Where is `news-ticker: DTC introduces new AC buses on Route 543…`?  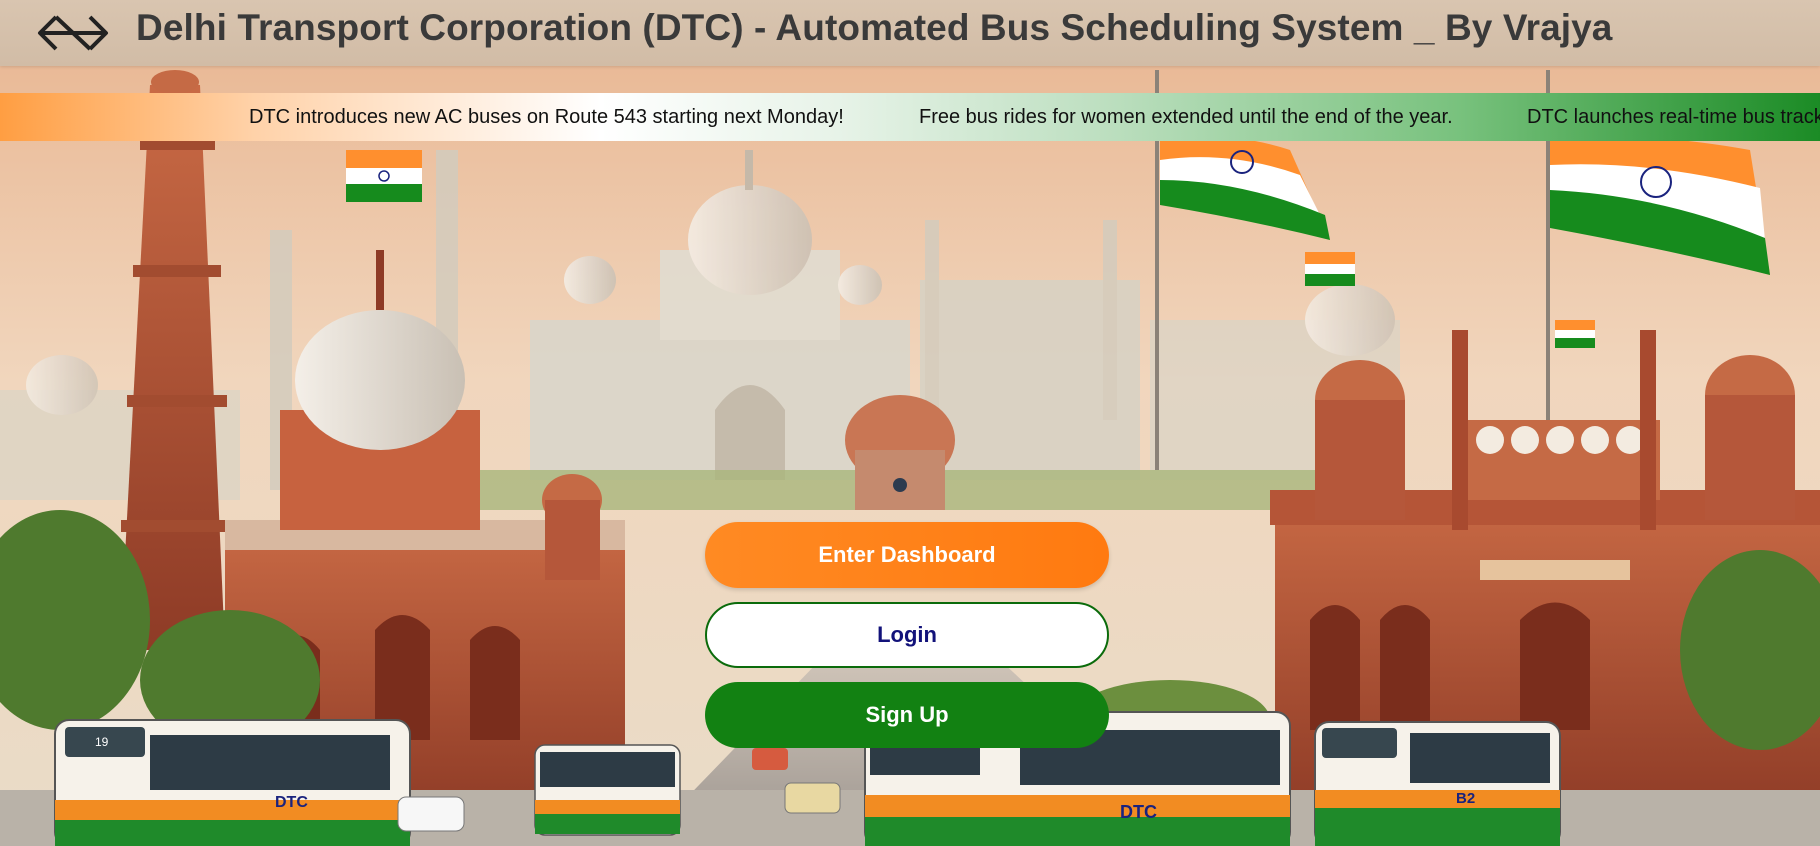 news-ticker: DTC introduces new AC buses on Route 543… is located at coordinates (910, 117).